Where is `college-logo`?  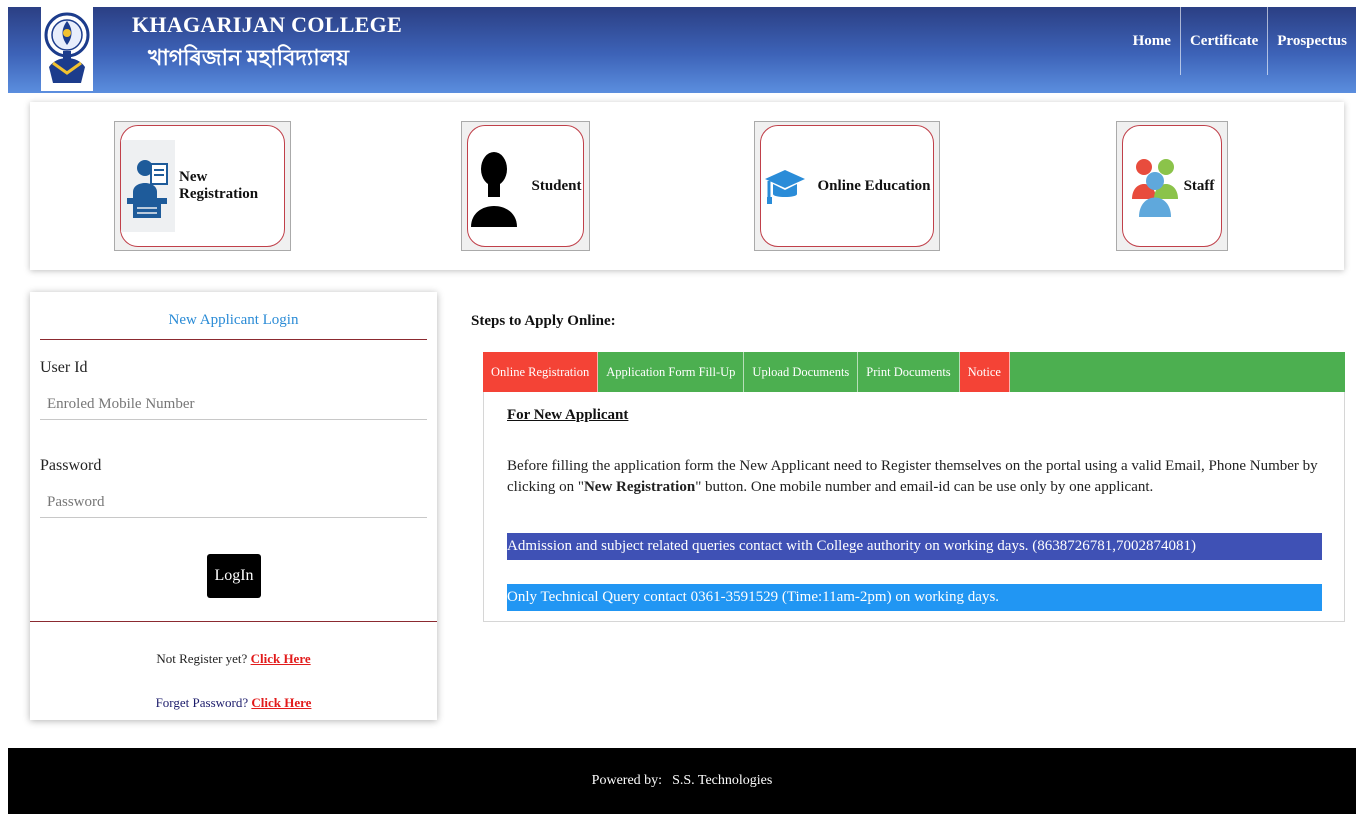
college-logo is located at coordinates (67, 49).